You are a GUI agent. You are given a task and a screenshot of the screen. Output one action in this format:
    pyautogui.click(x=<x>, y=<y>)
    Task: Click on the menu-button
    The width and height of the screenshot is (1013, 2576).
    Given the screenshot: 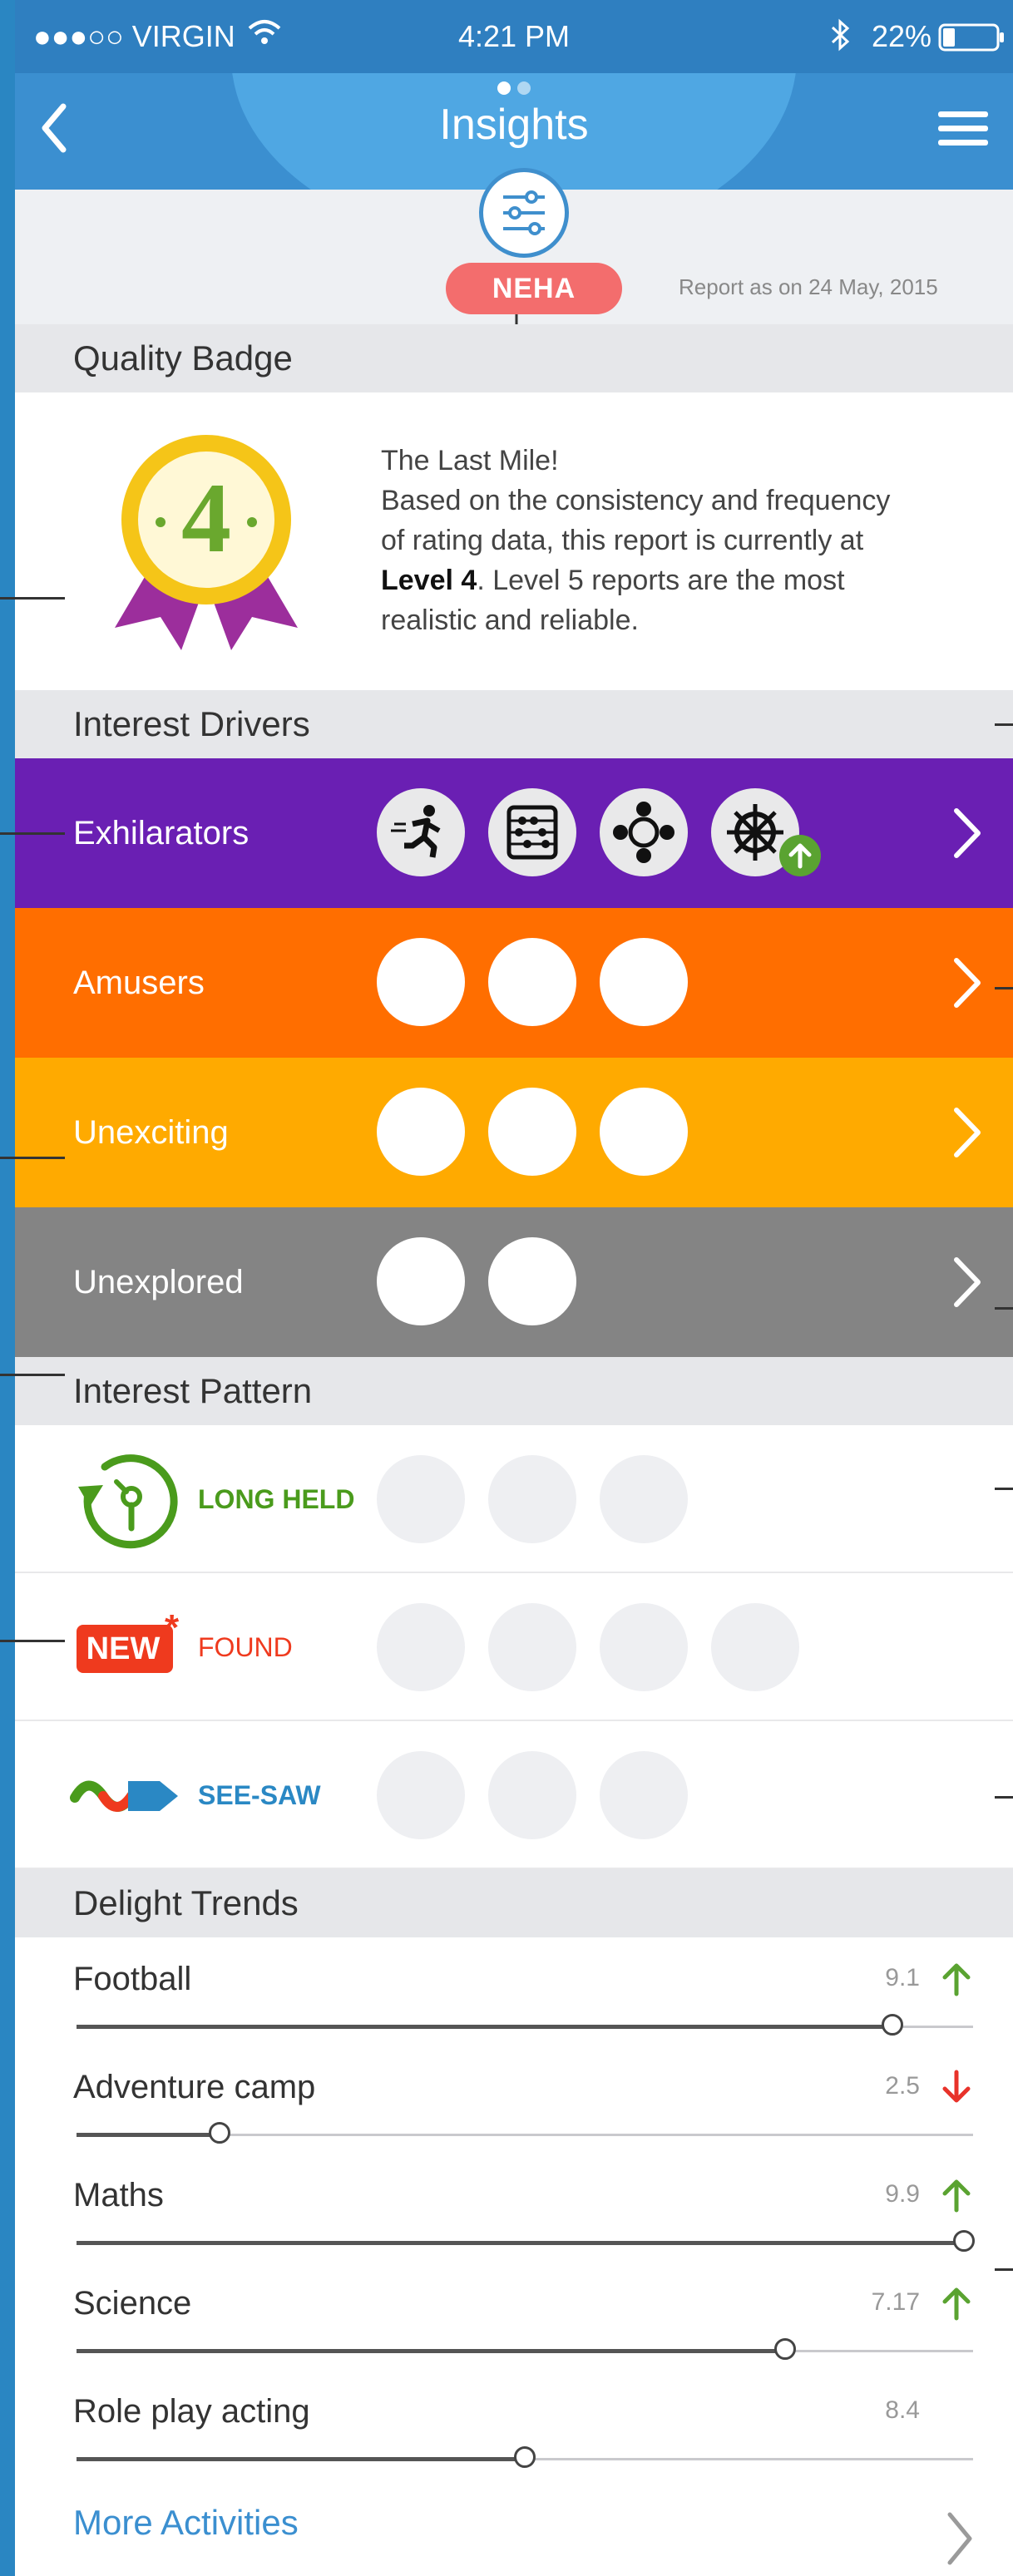 What is the action you would take?
    pyautogui.click(x=963, y=128)
    